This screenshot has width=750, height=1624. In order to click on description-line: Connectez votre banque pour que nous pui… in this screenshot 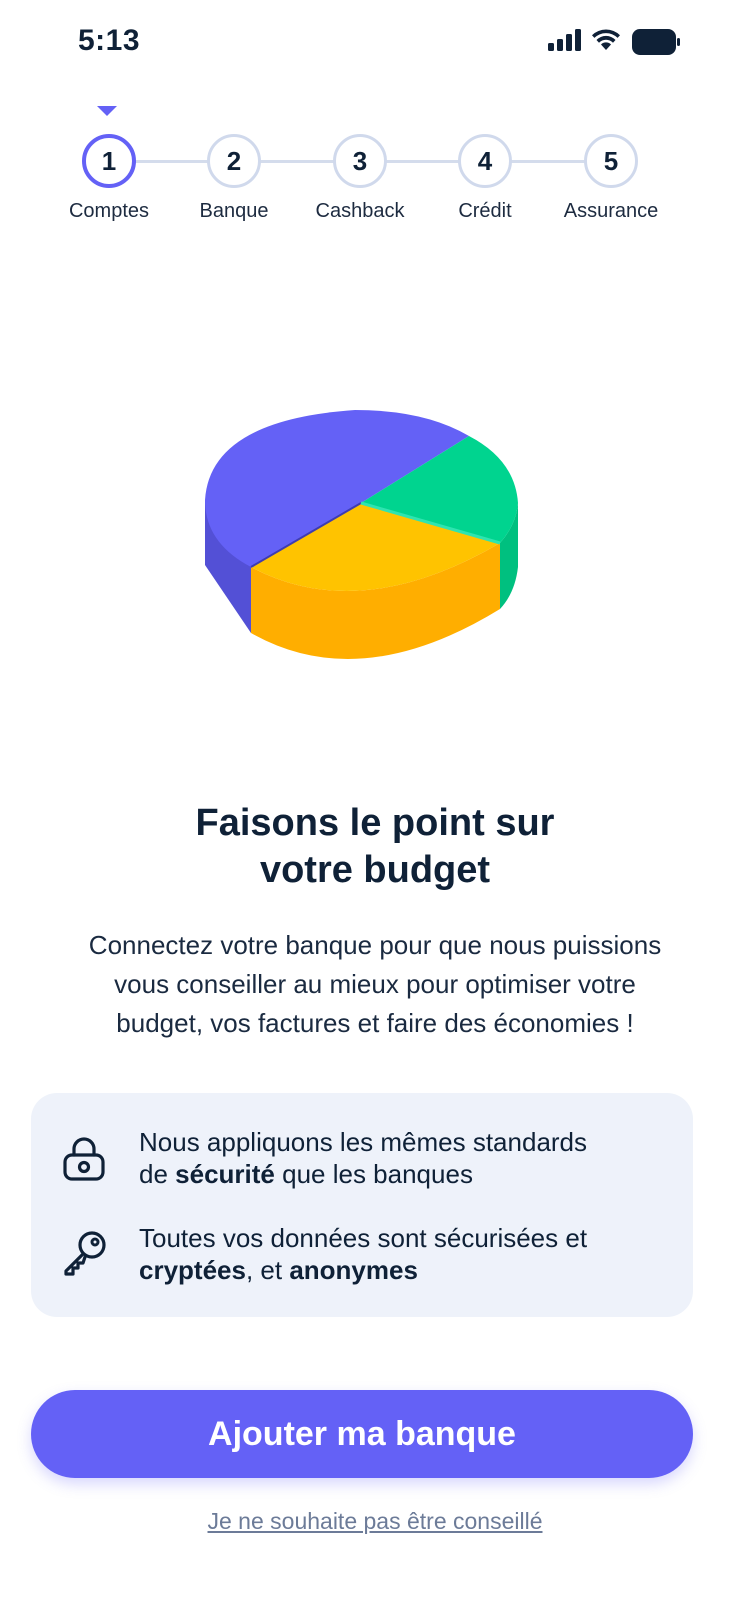, I will do `click(375, 945)`.